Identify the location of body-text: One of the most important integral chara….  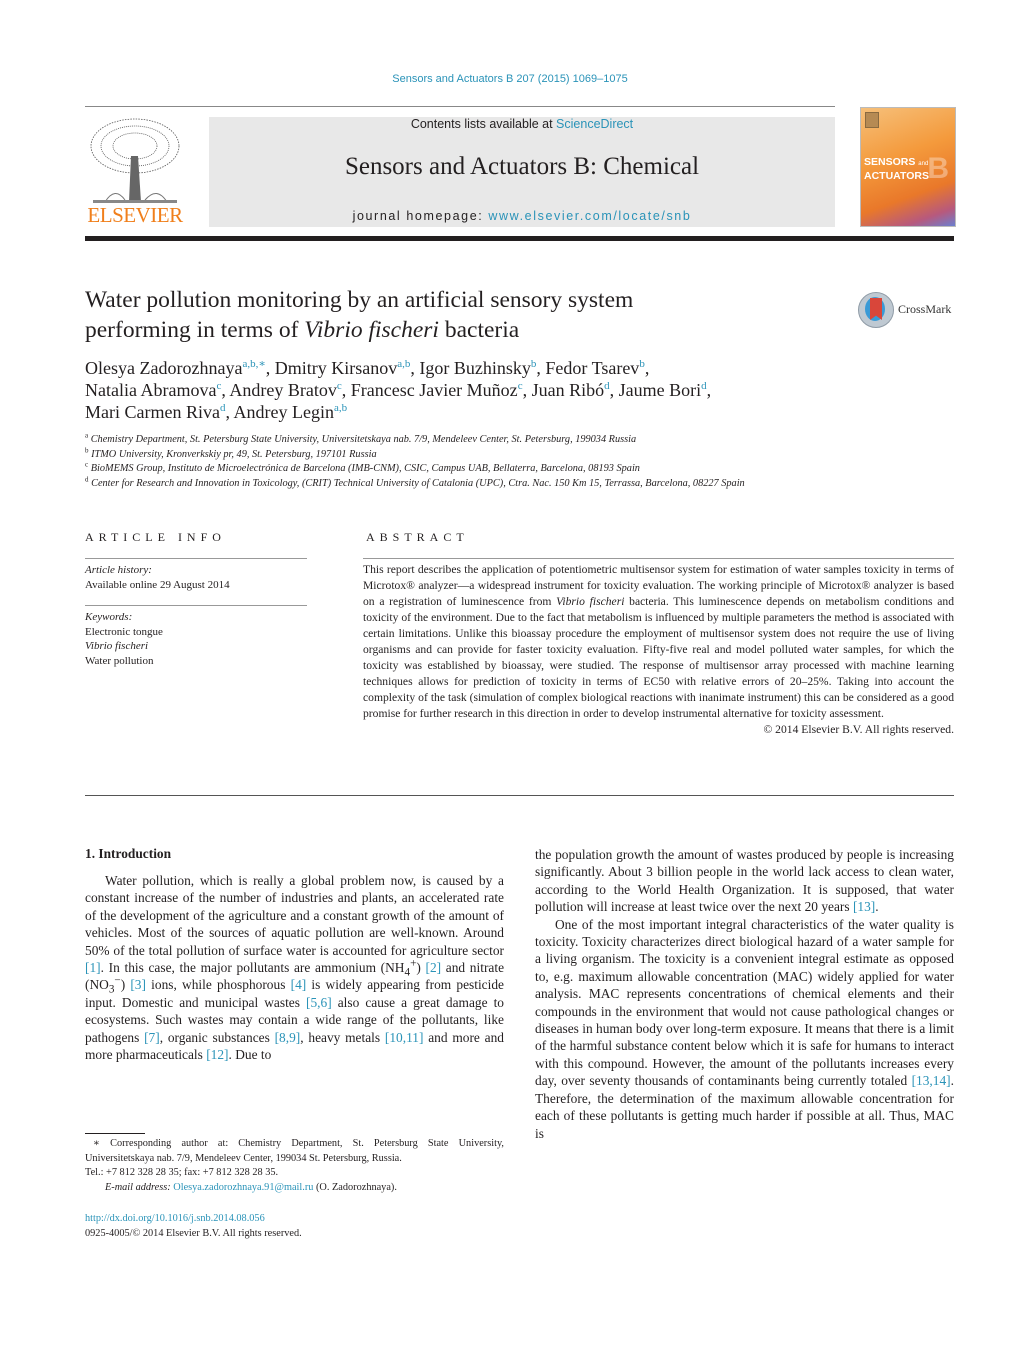
(744, 1002).